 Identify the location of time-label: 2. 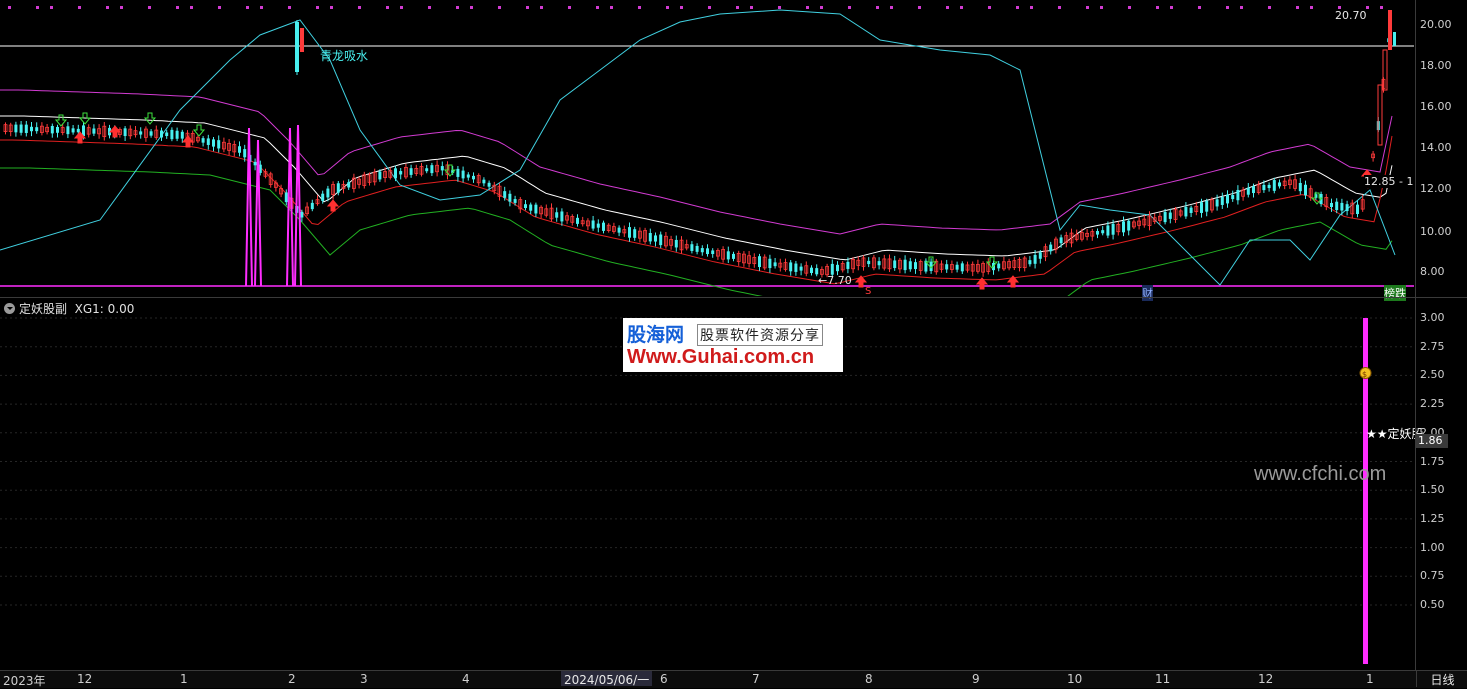
(292, 679).